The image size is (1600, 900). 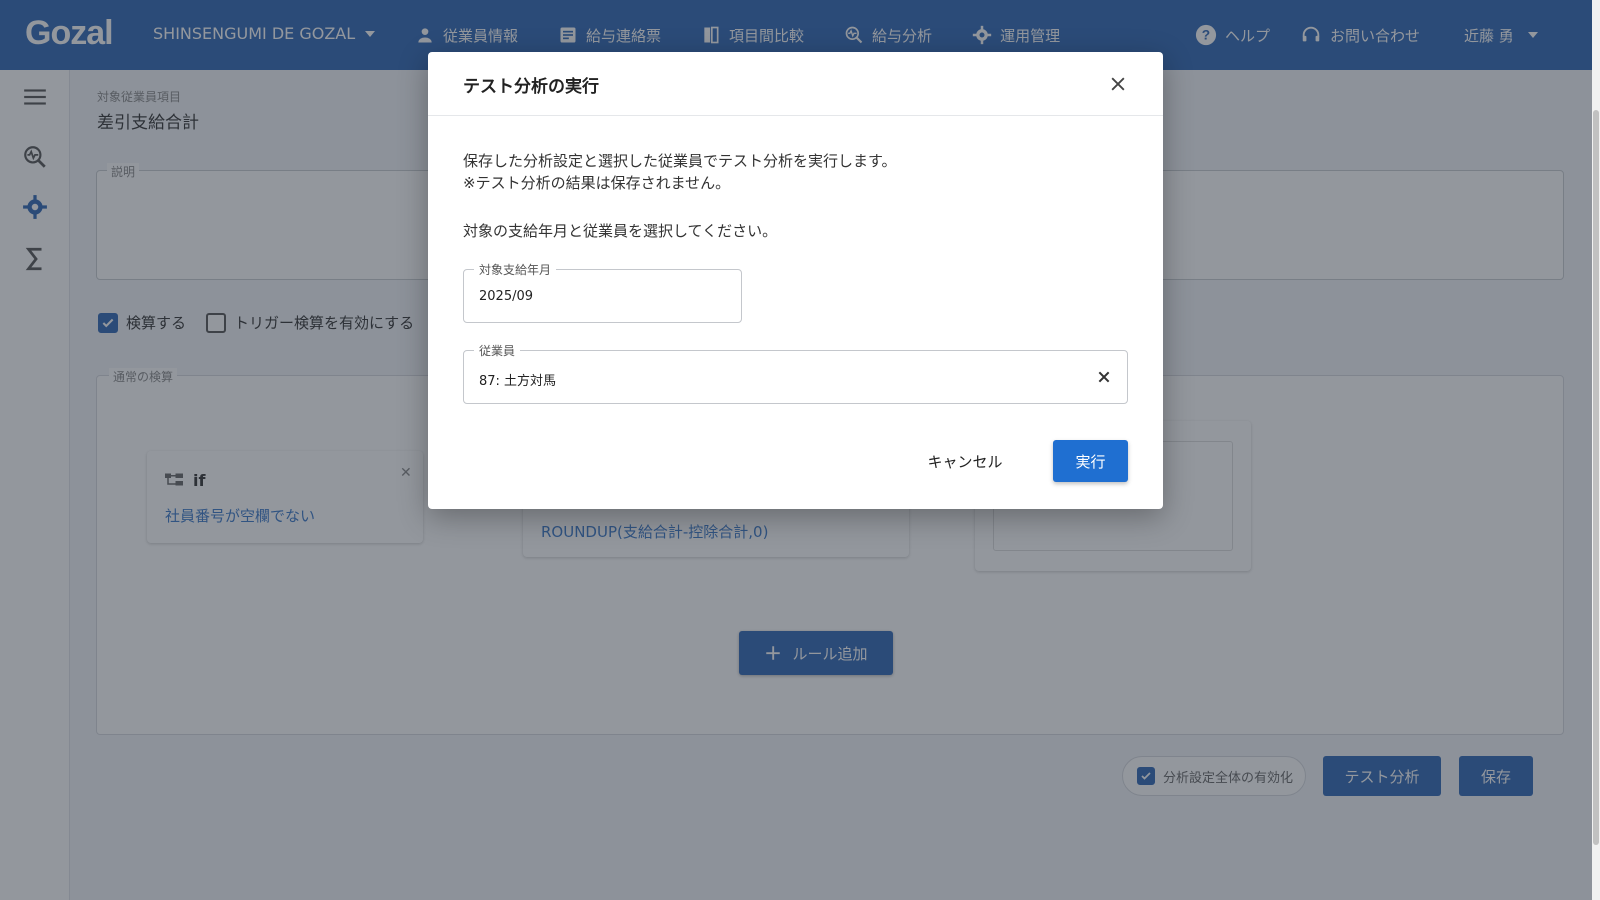 What do you see at coordinates (1090, 461) in the screenshot?
I see `run-button: 実行` at bounding box center [1090, 461].